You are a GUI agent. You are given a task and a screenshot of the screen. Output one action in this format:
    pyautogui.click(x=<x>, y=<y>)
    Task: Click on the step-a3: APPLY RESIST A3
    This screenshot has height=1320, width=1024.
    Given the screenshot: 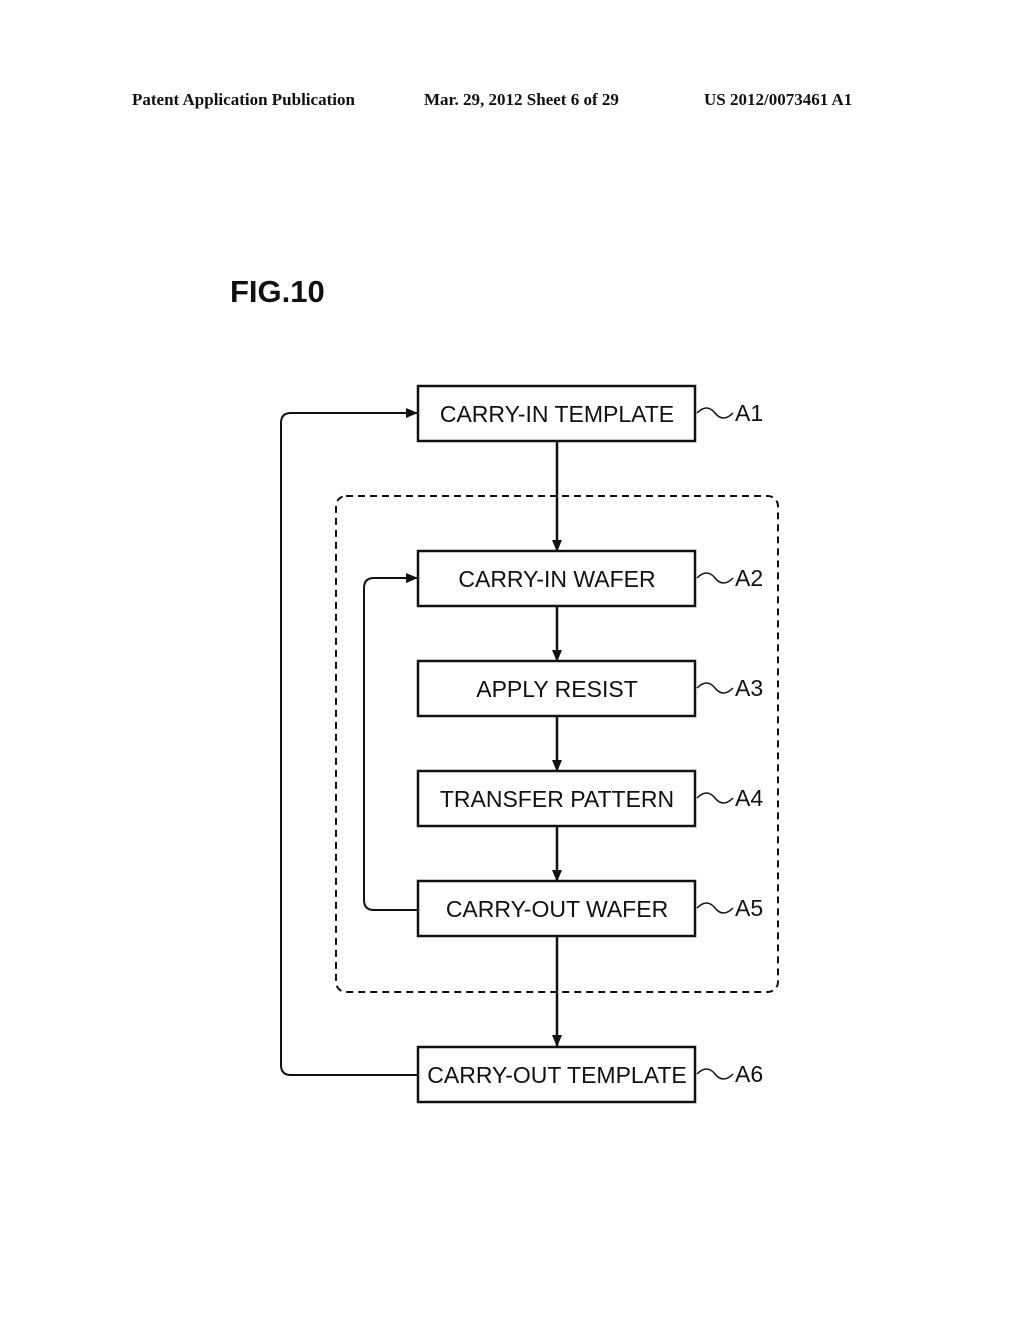 What is the action you would take?
    pyautogui.click(x=589, y=688)
    